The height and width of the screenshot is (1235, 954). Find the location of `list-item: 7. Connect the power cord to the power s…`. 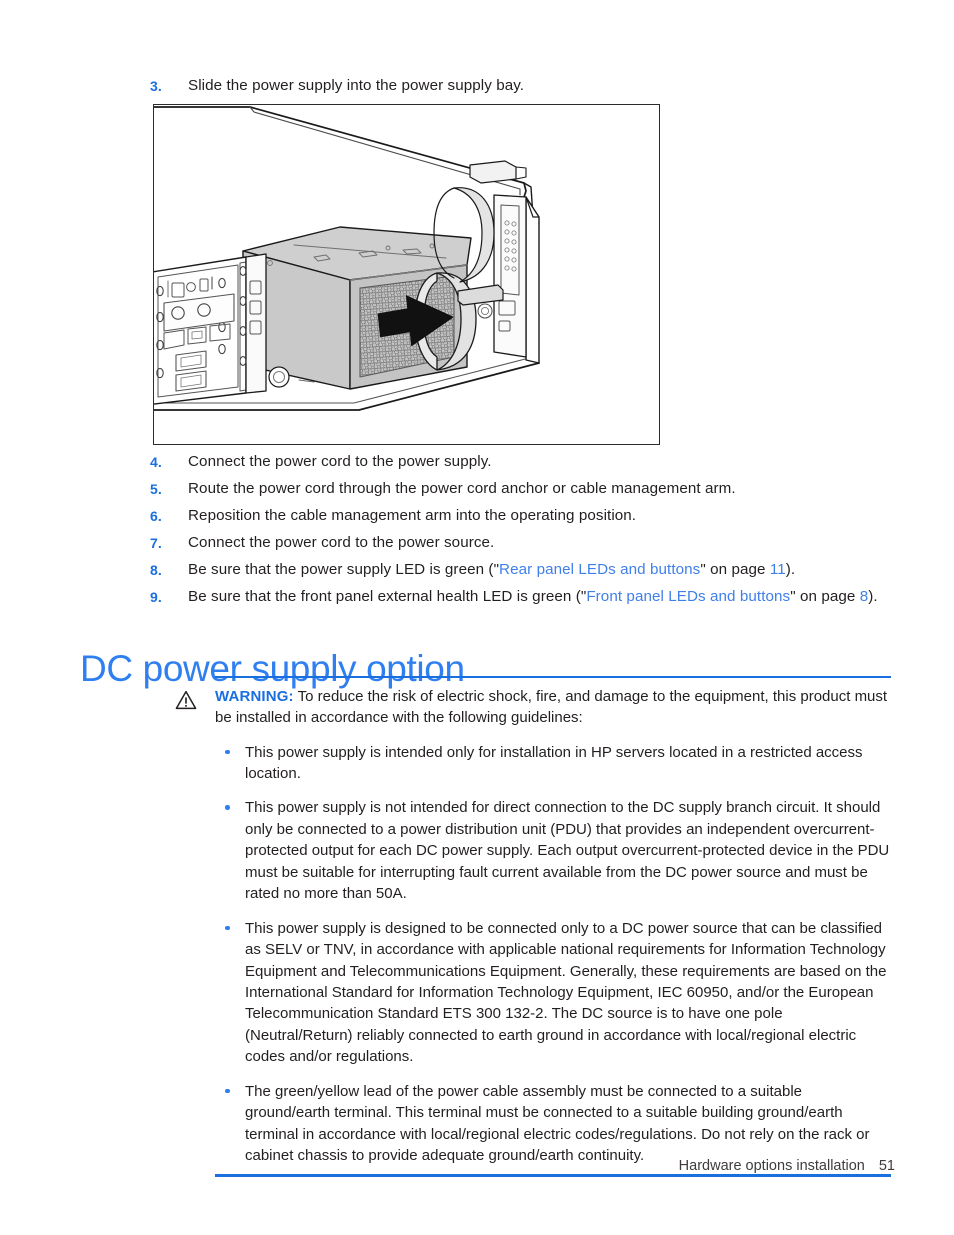

list-item: 7. Connect the power cord to the power s… is located at coordinates (520, 543).